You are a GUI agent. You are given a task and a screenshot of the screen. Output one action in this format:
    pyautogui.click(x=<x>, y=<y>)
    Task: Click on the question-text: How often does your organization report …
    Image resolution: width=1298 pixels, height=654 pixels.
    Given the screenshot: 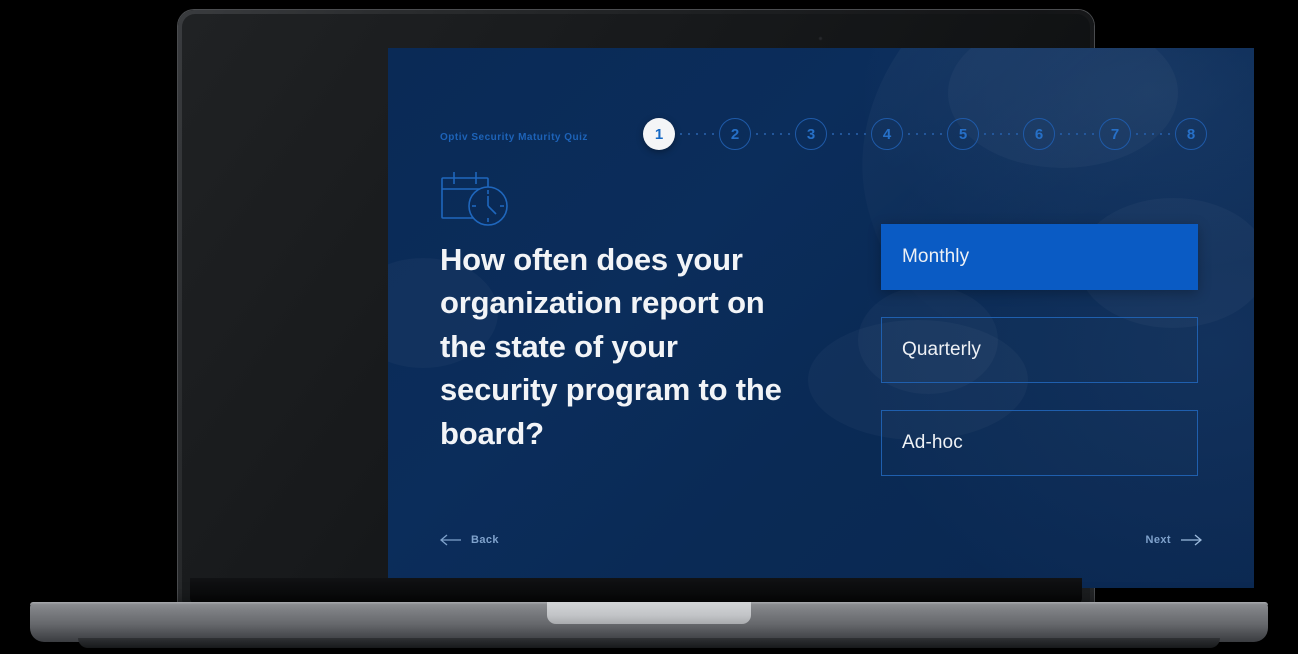 What is the action you would take?
    pyautogui.click(x=611, y=346)
    